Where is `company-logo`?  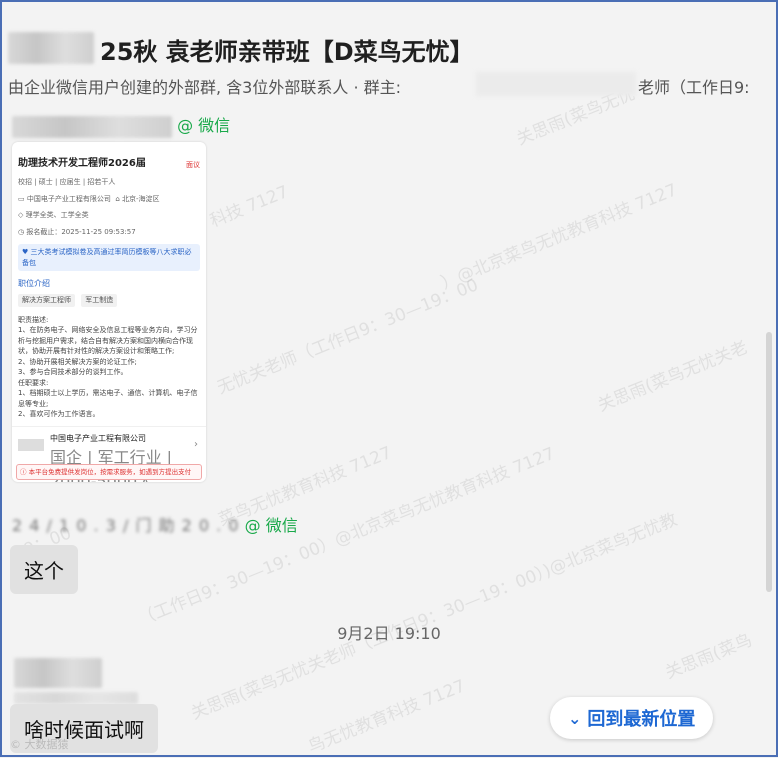 company-logo is located at coordinates (31, 445).